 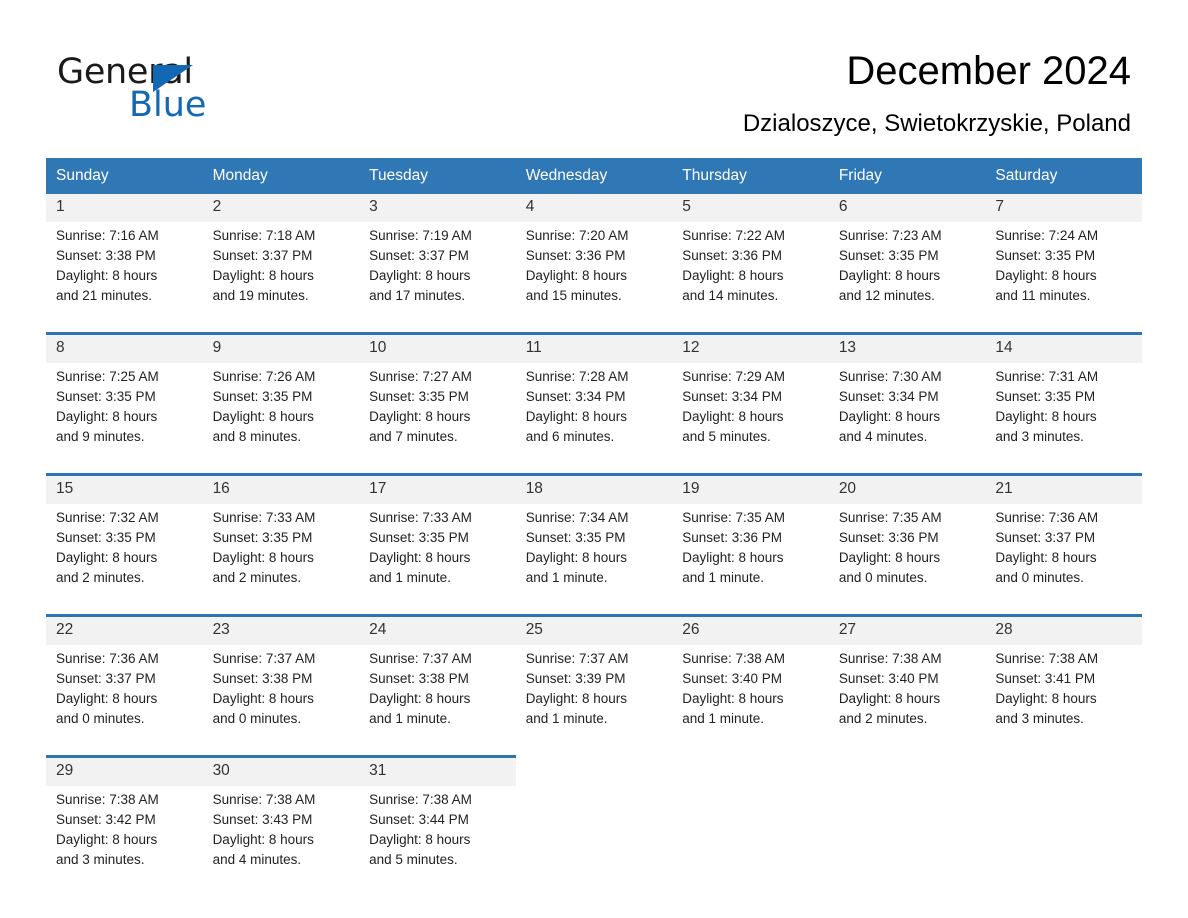 What do you see at coordinates (750, 629) in the screenshot?
I see `day-number: 26` at bounding box center [750, 629].